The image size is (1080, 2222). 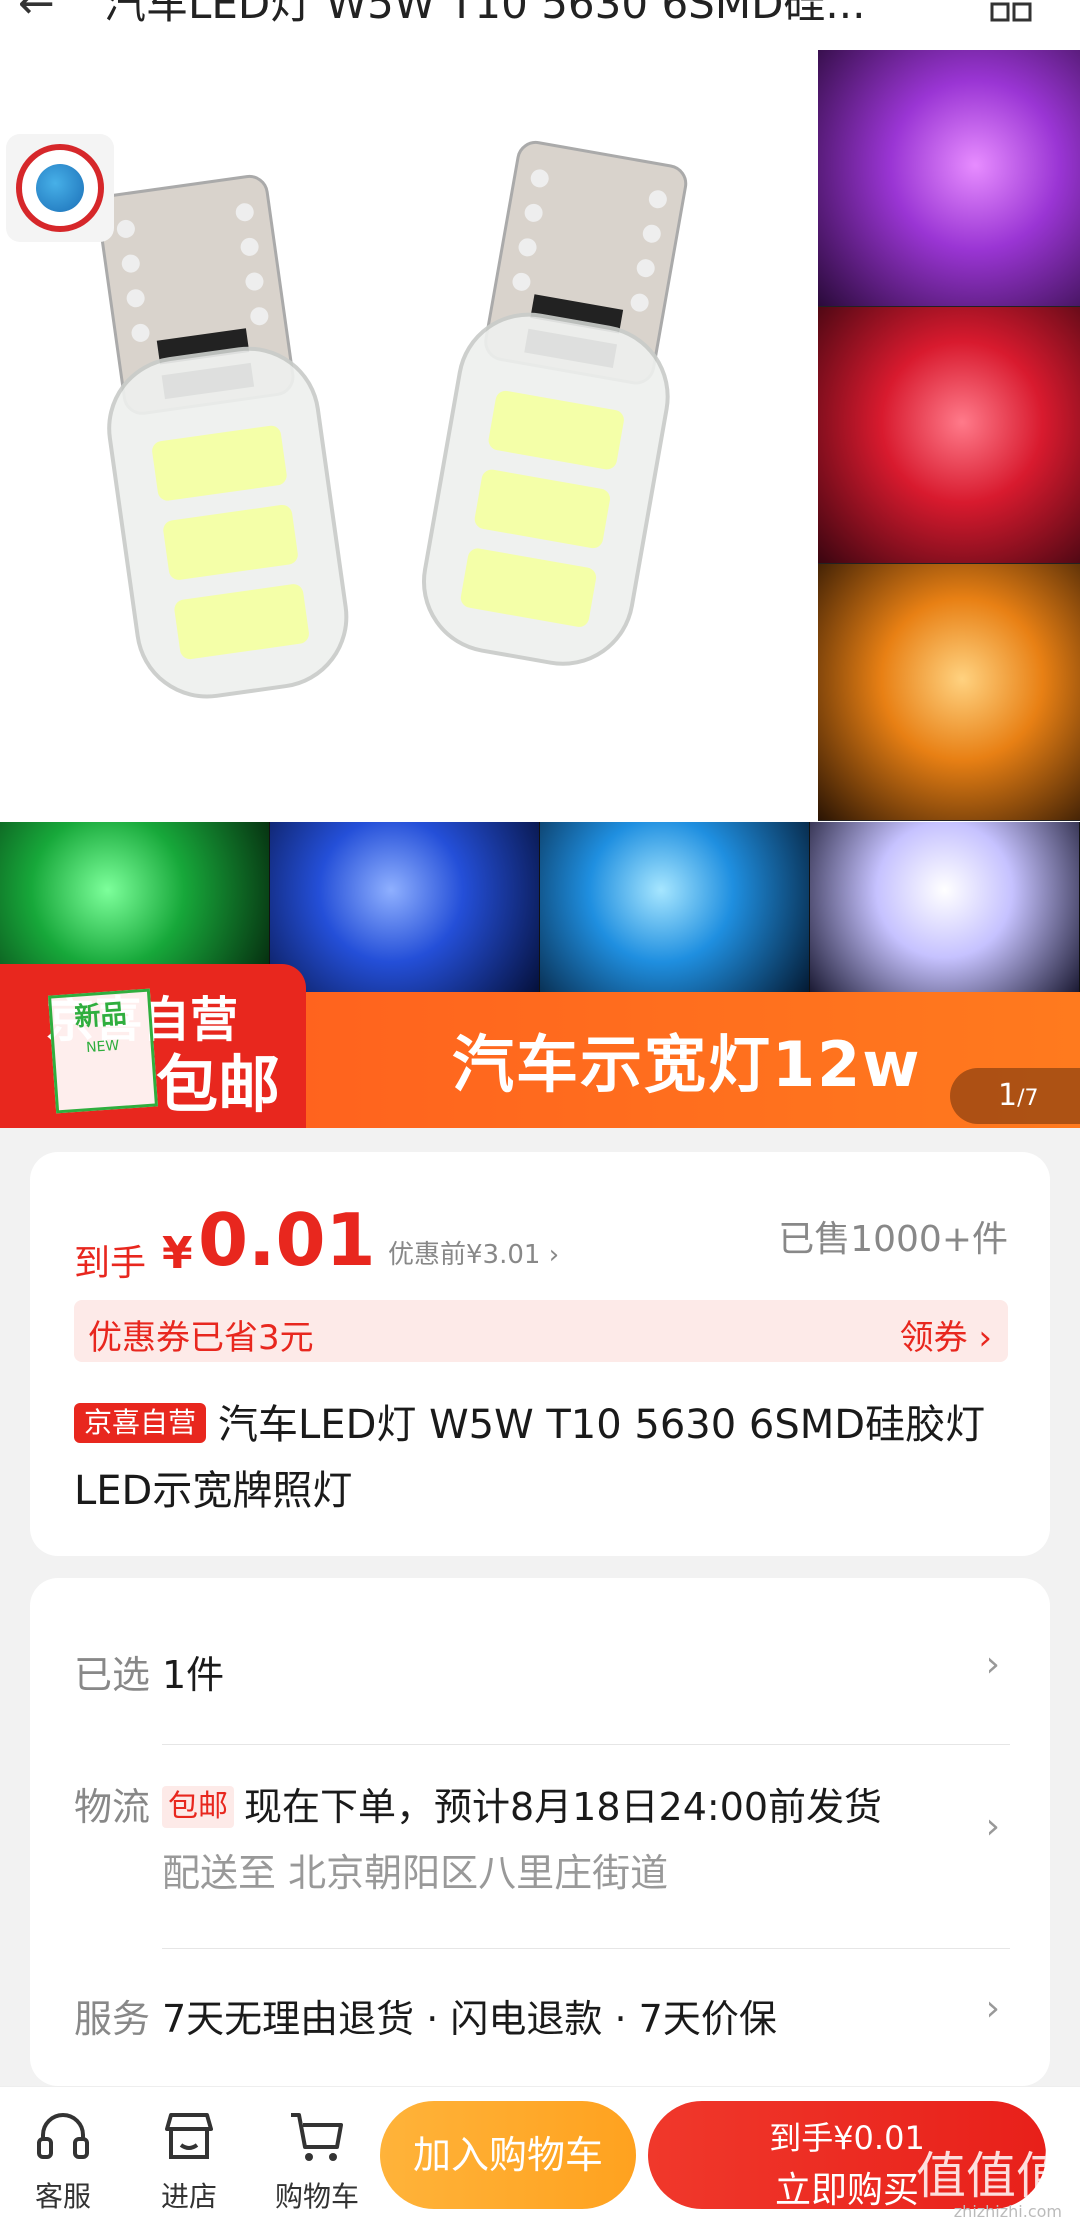 I want to click on image-counter: 1/7, so click(x=1015, y=1096).